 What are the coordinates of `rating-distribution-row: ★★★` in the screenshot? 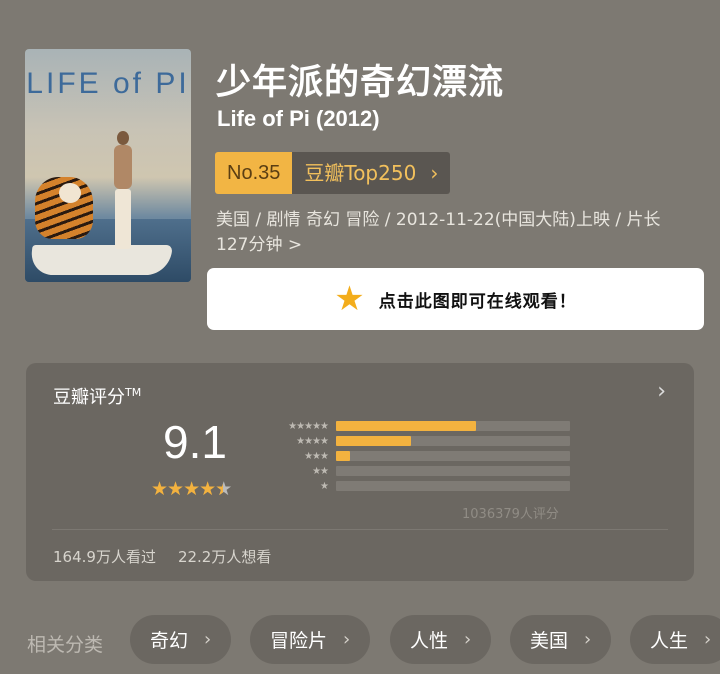 It's located at (418, 456).